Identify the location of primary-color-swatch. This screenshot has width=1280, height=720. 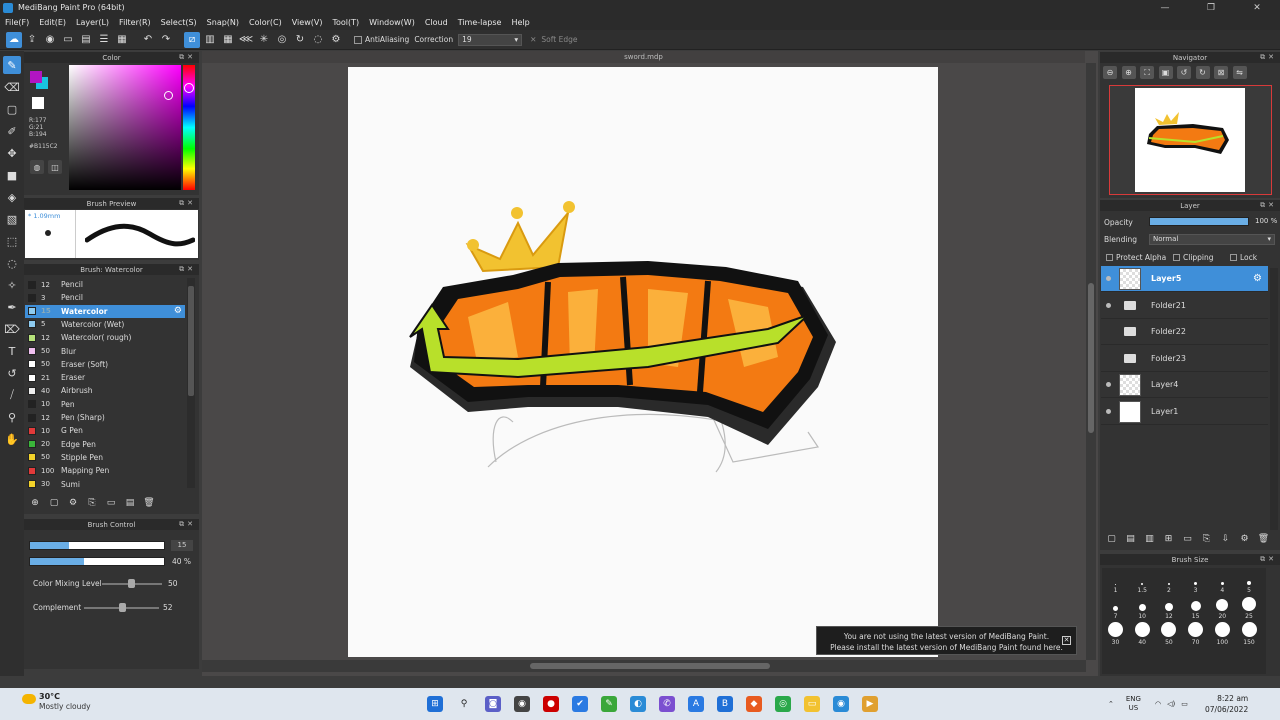
(36, 77).